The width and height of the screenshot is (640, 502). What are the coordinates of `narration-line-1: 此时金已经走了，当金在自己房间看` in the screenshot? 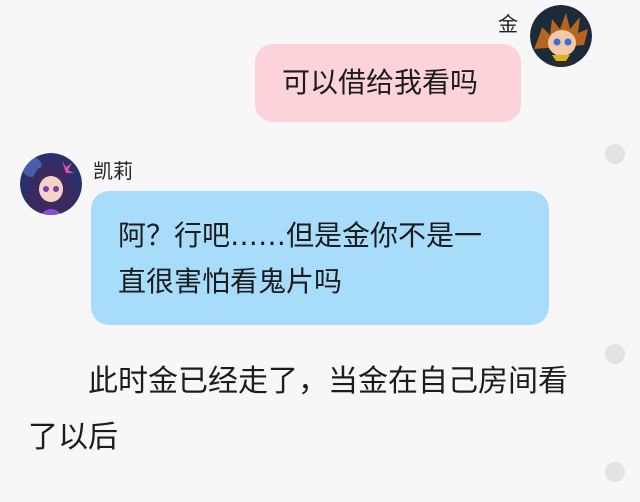 It's located at (298, 381).